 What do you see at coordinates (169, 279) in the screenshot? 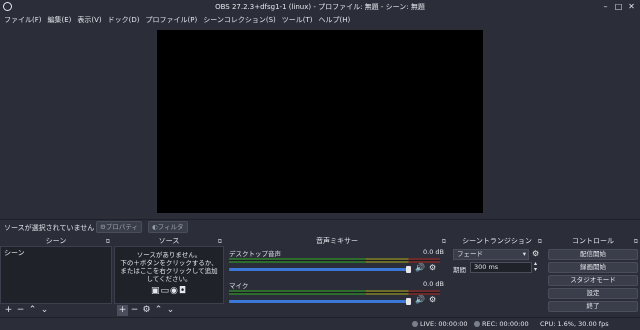
I see `empty-line: してください。` at bounding box center [169, 279].